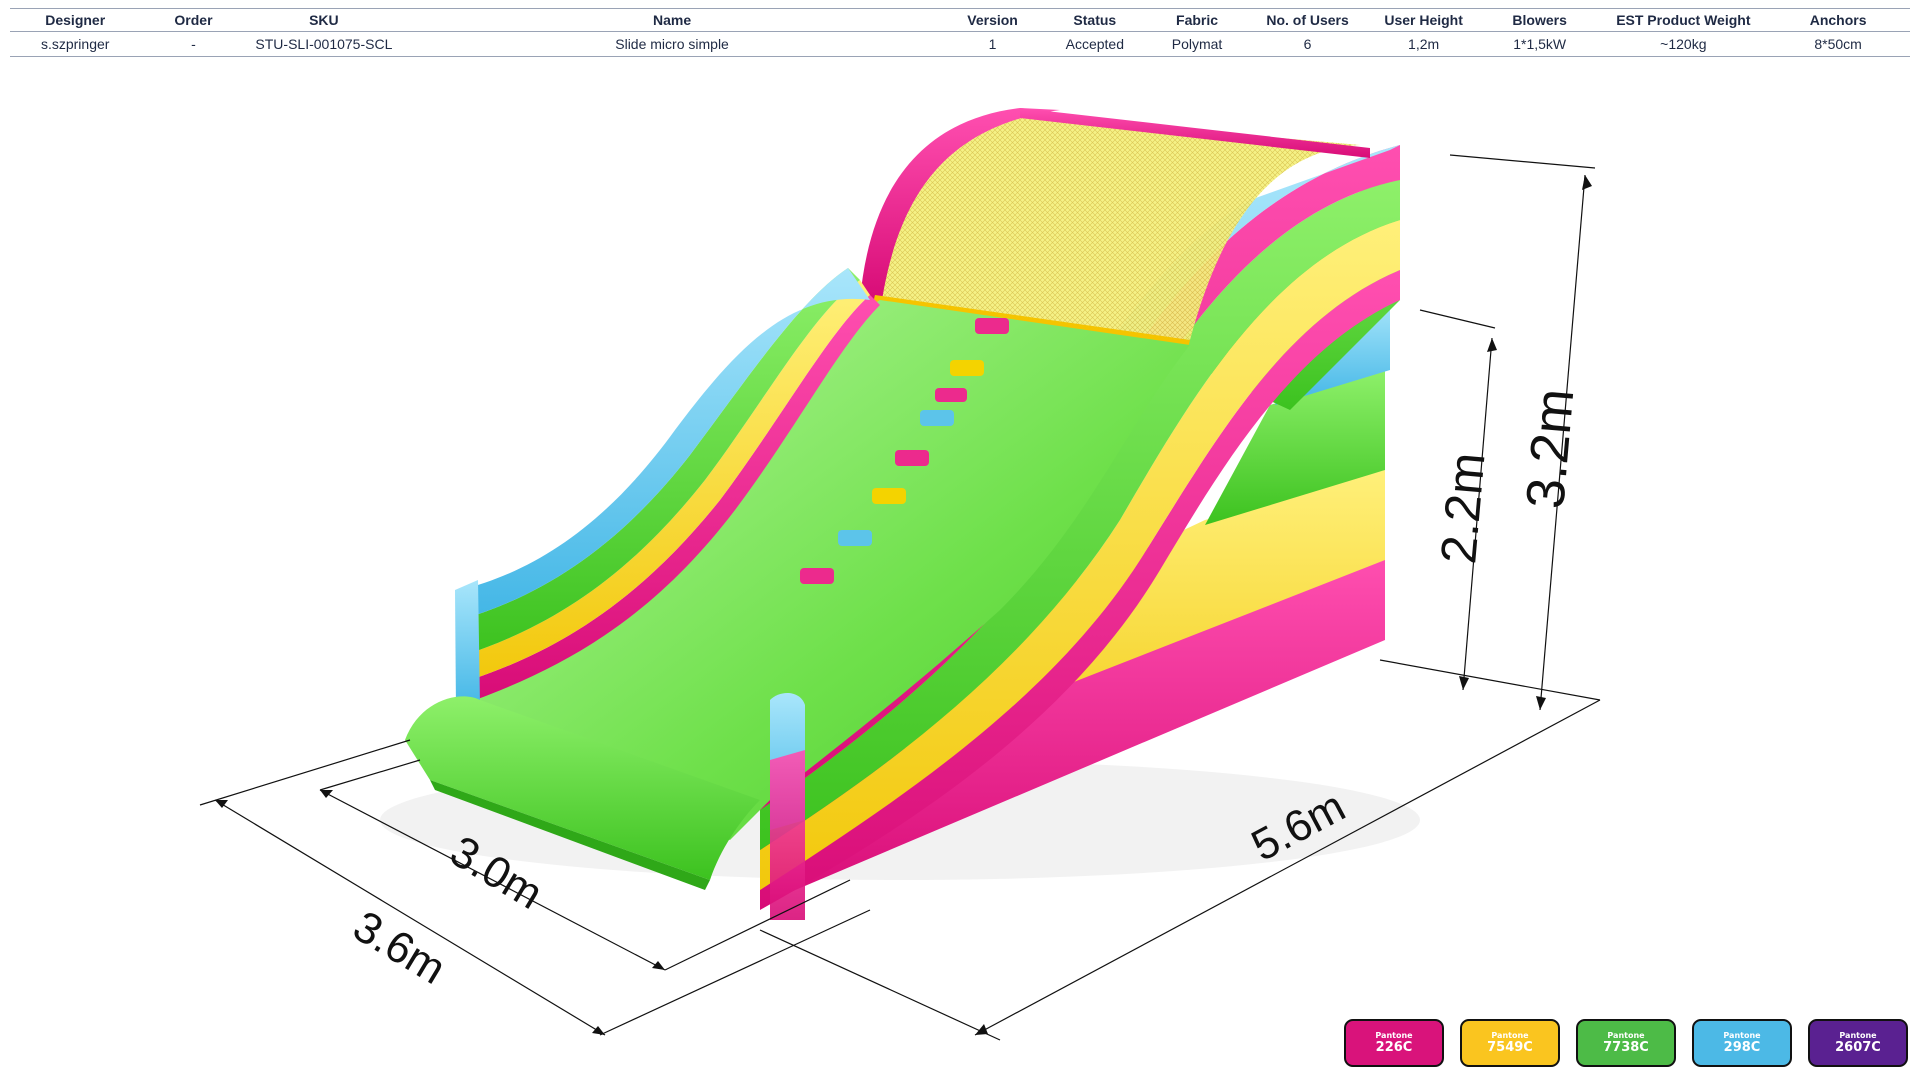  What do you see at coordinates (1423, 20) in the screenshot?
I see `header-user-height: User Height` at bounding box center [1423, 20].